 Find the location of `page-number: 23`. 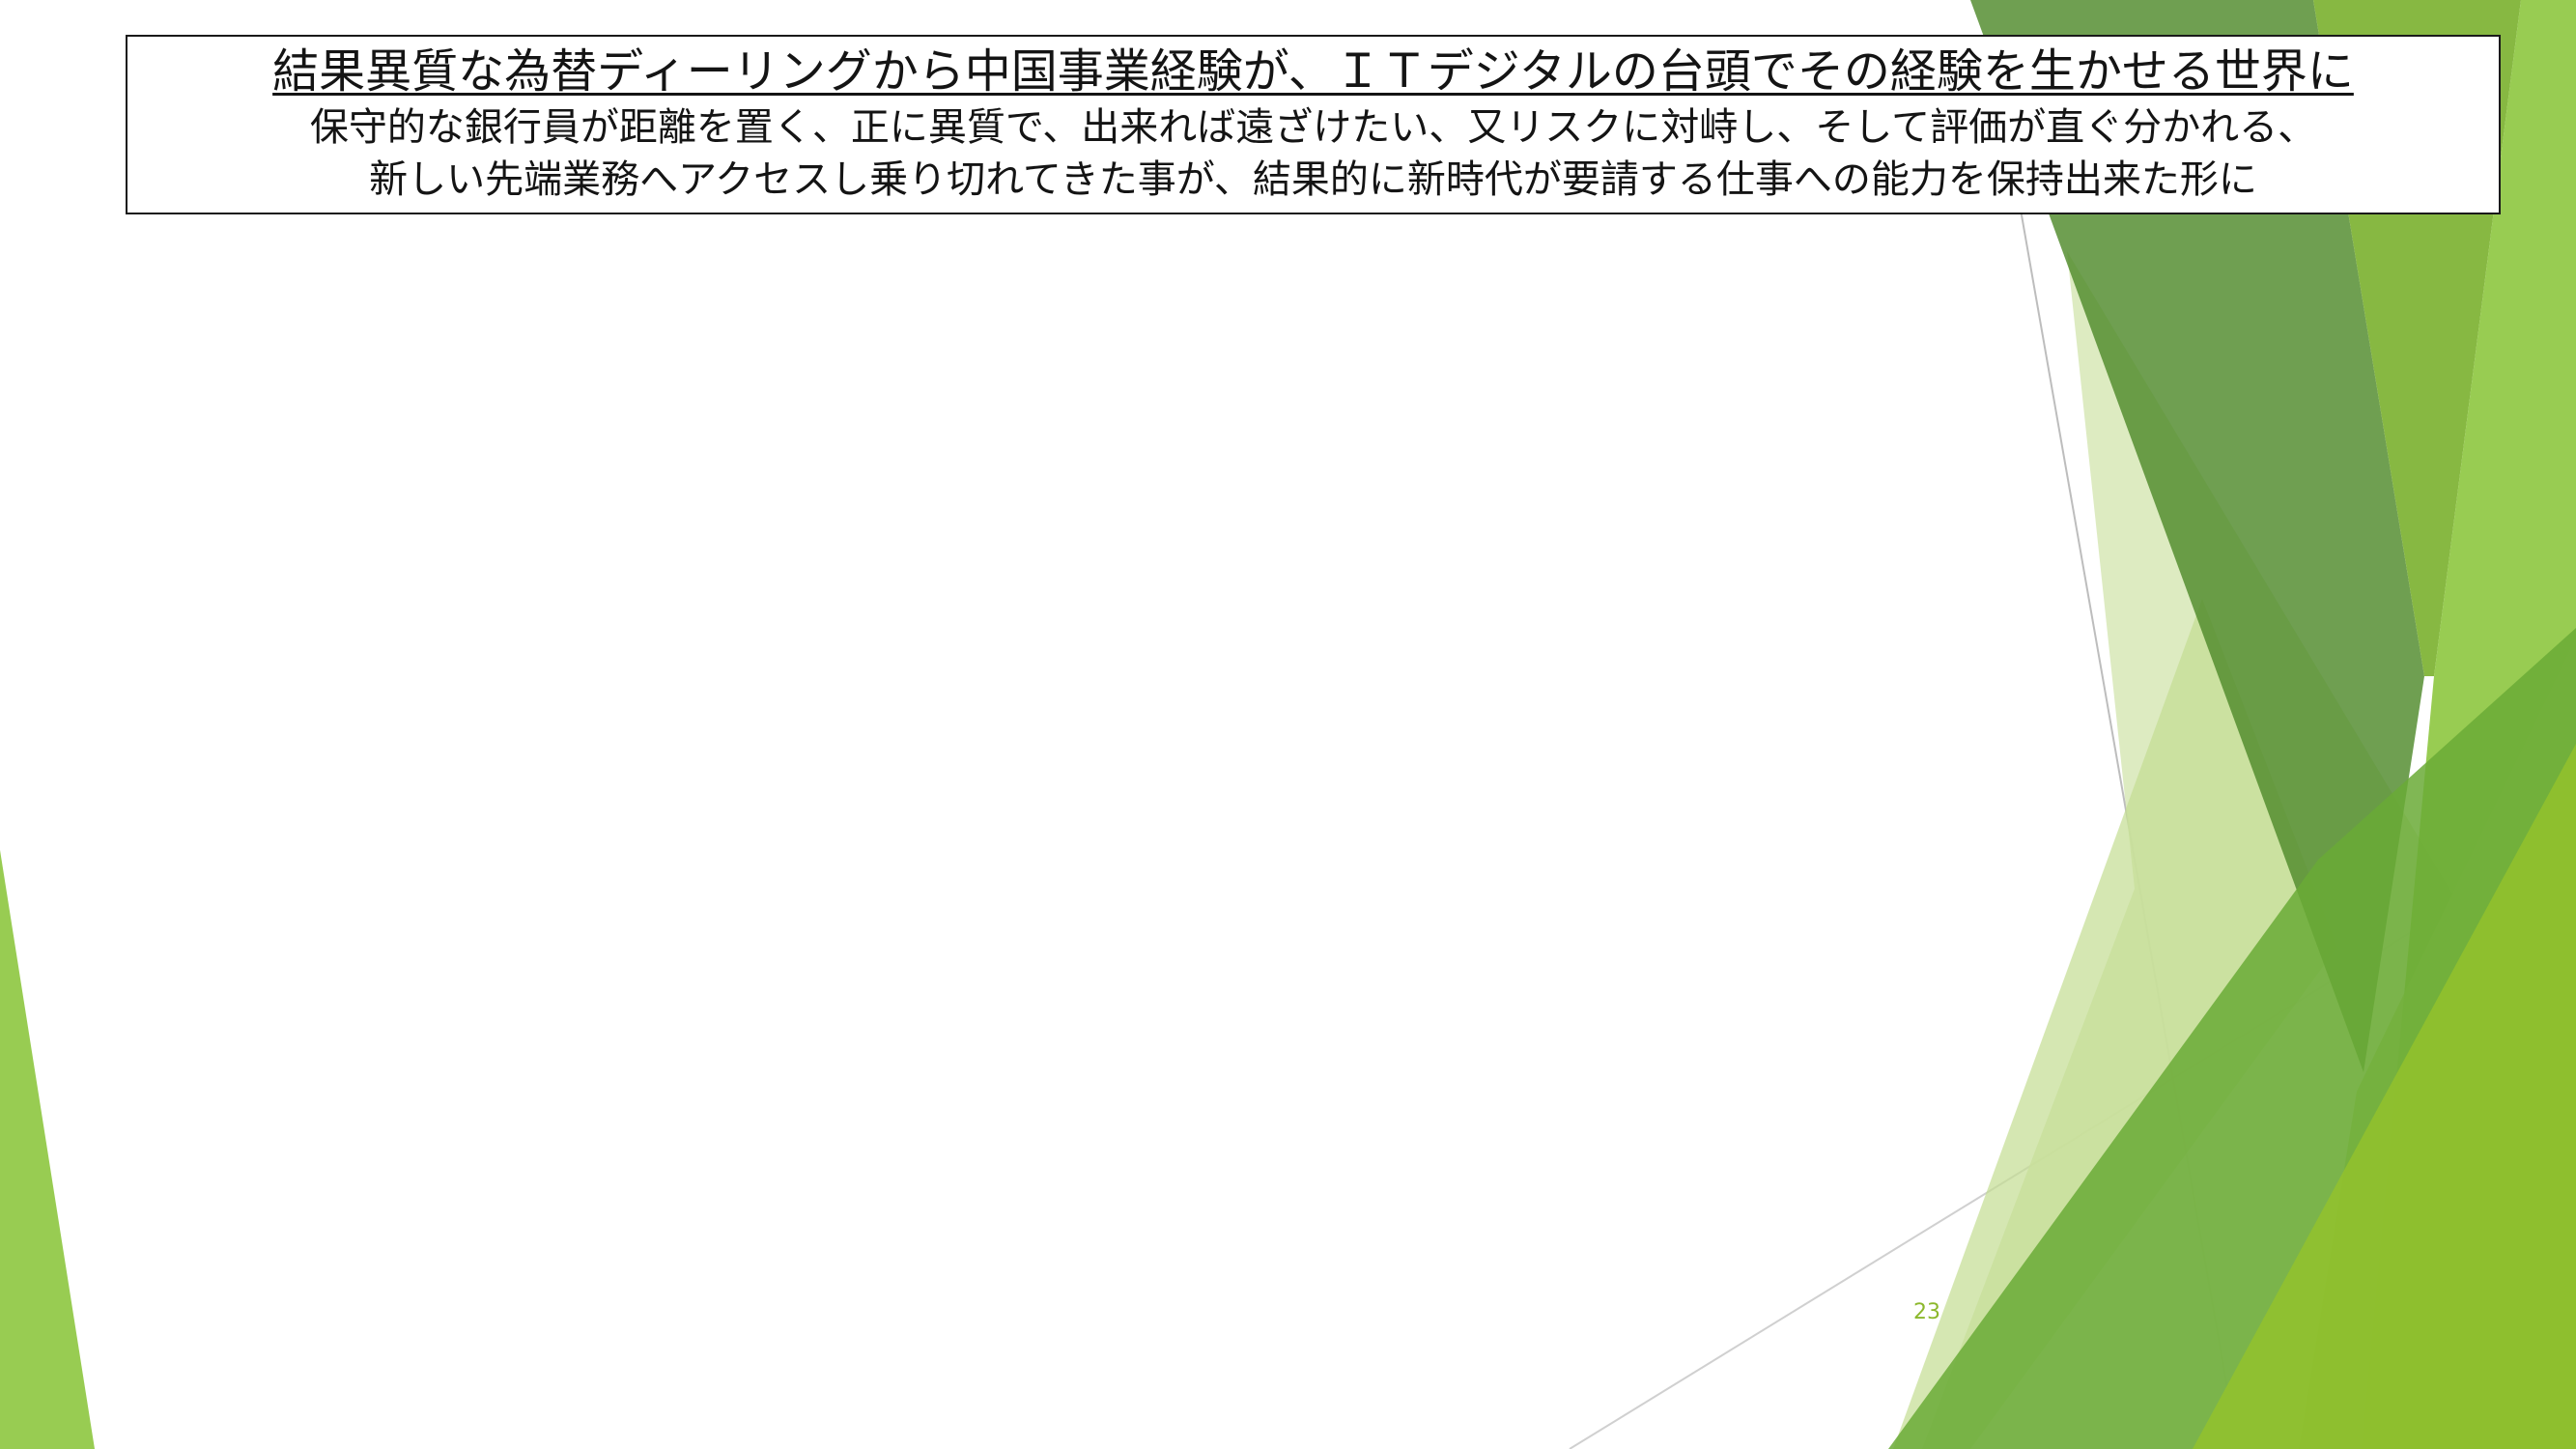

page-number: 23 is located at coordinates (1926, 1312).